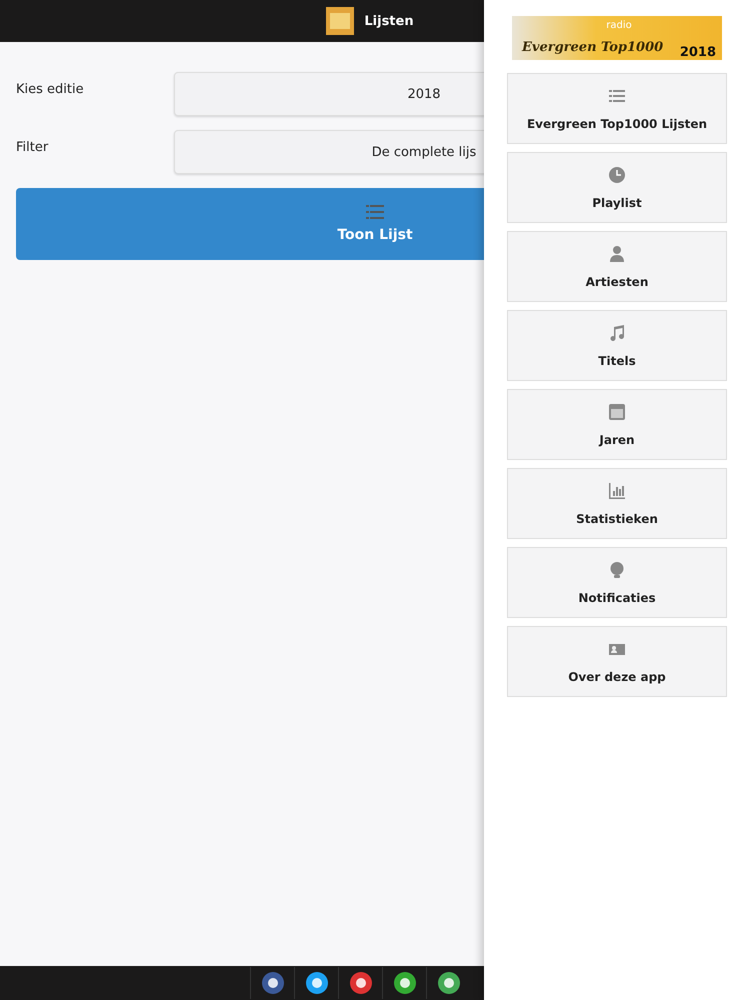  What do you see at coordinates (617, 345) in the screenshot?
I see `menu-item: Titels` at bounding box center [617, 345].